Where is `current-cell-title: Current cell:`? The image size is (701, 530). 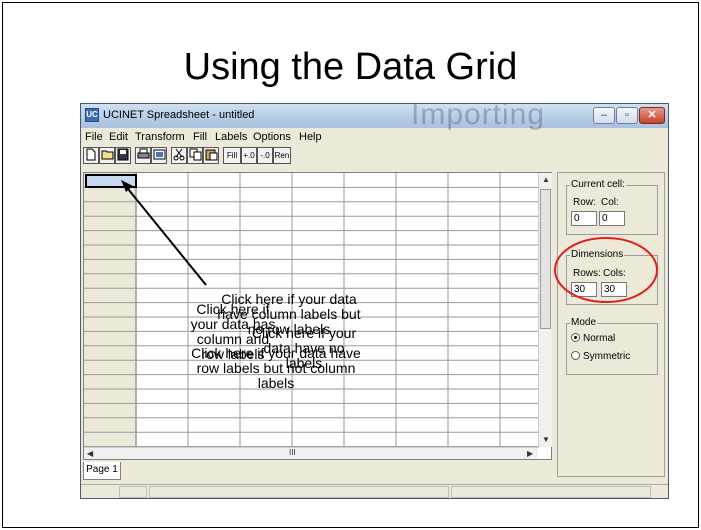
current-cell-title: Current cell: is located at coordinates (598, 184).